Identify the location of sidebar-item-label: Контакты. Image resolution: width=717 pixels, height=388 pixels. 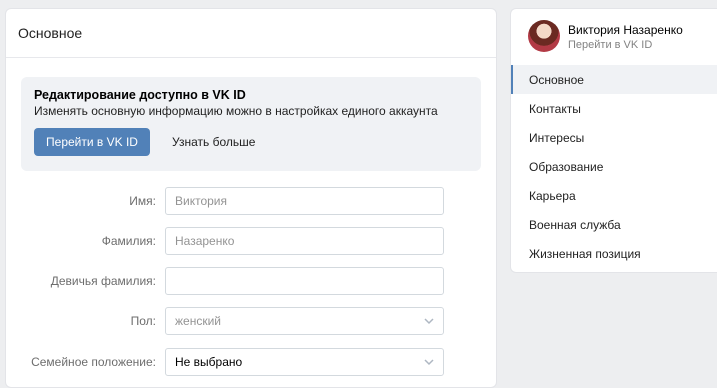
(555, 108).